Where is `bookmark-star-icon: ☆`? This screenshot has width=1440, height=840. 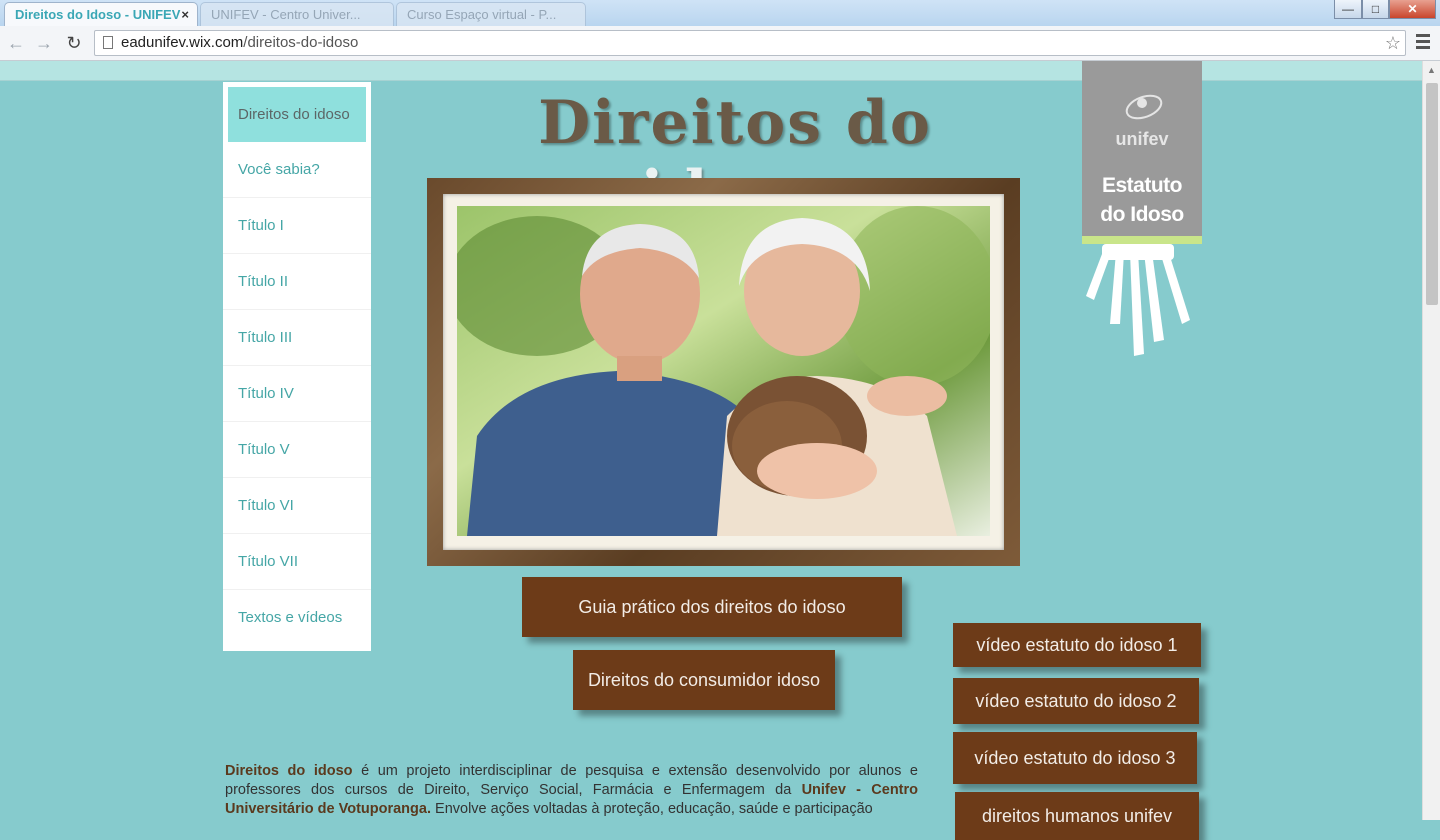
bookmark-star-icon: ☆ is located at coordinates (1393, 43).